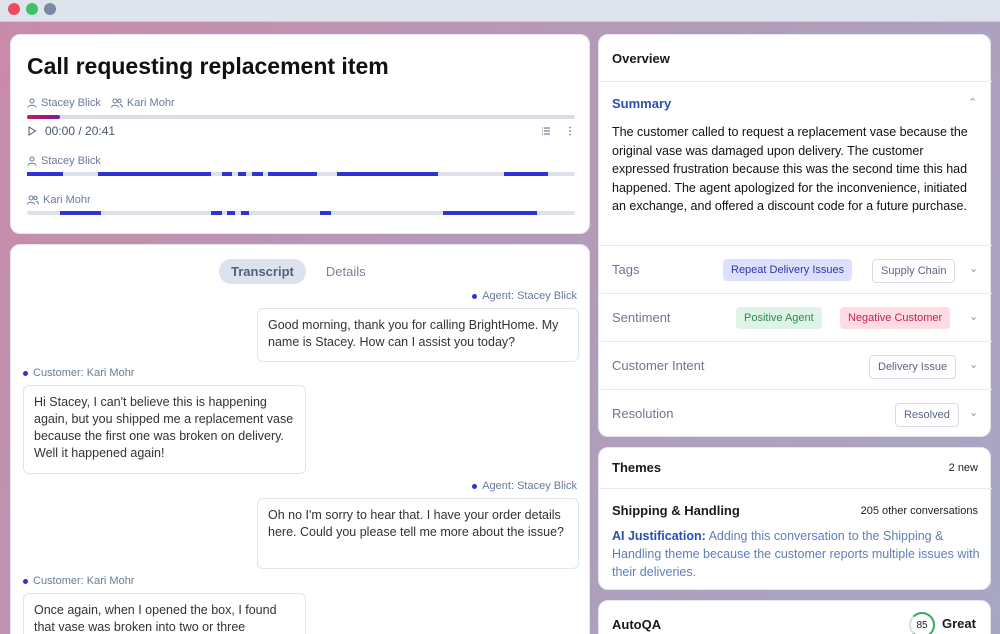  I want to click on play-icon, so click(32, 131).